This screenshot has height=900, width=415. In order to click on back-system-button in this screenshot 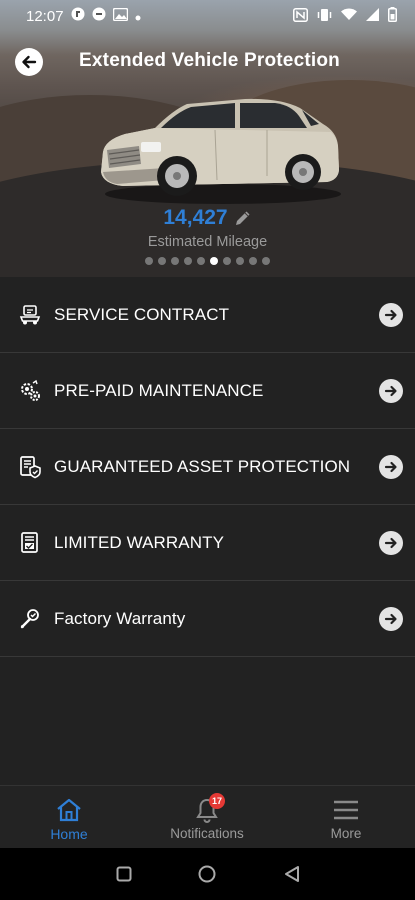, I will do `click(292, 874)`.